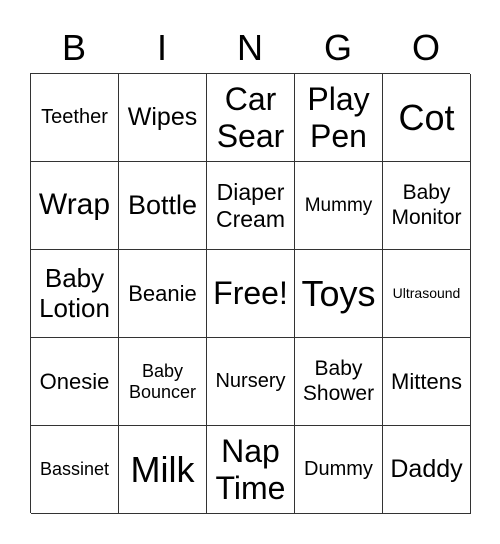 The width and height of the screenshot is (500, 544). What do you see at coordinates (337, 47) in the screenshot?
I see `header-letter-g: G` at bounding box center [337, 47].